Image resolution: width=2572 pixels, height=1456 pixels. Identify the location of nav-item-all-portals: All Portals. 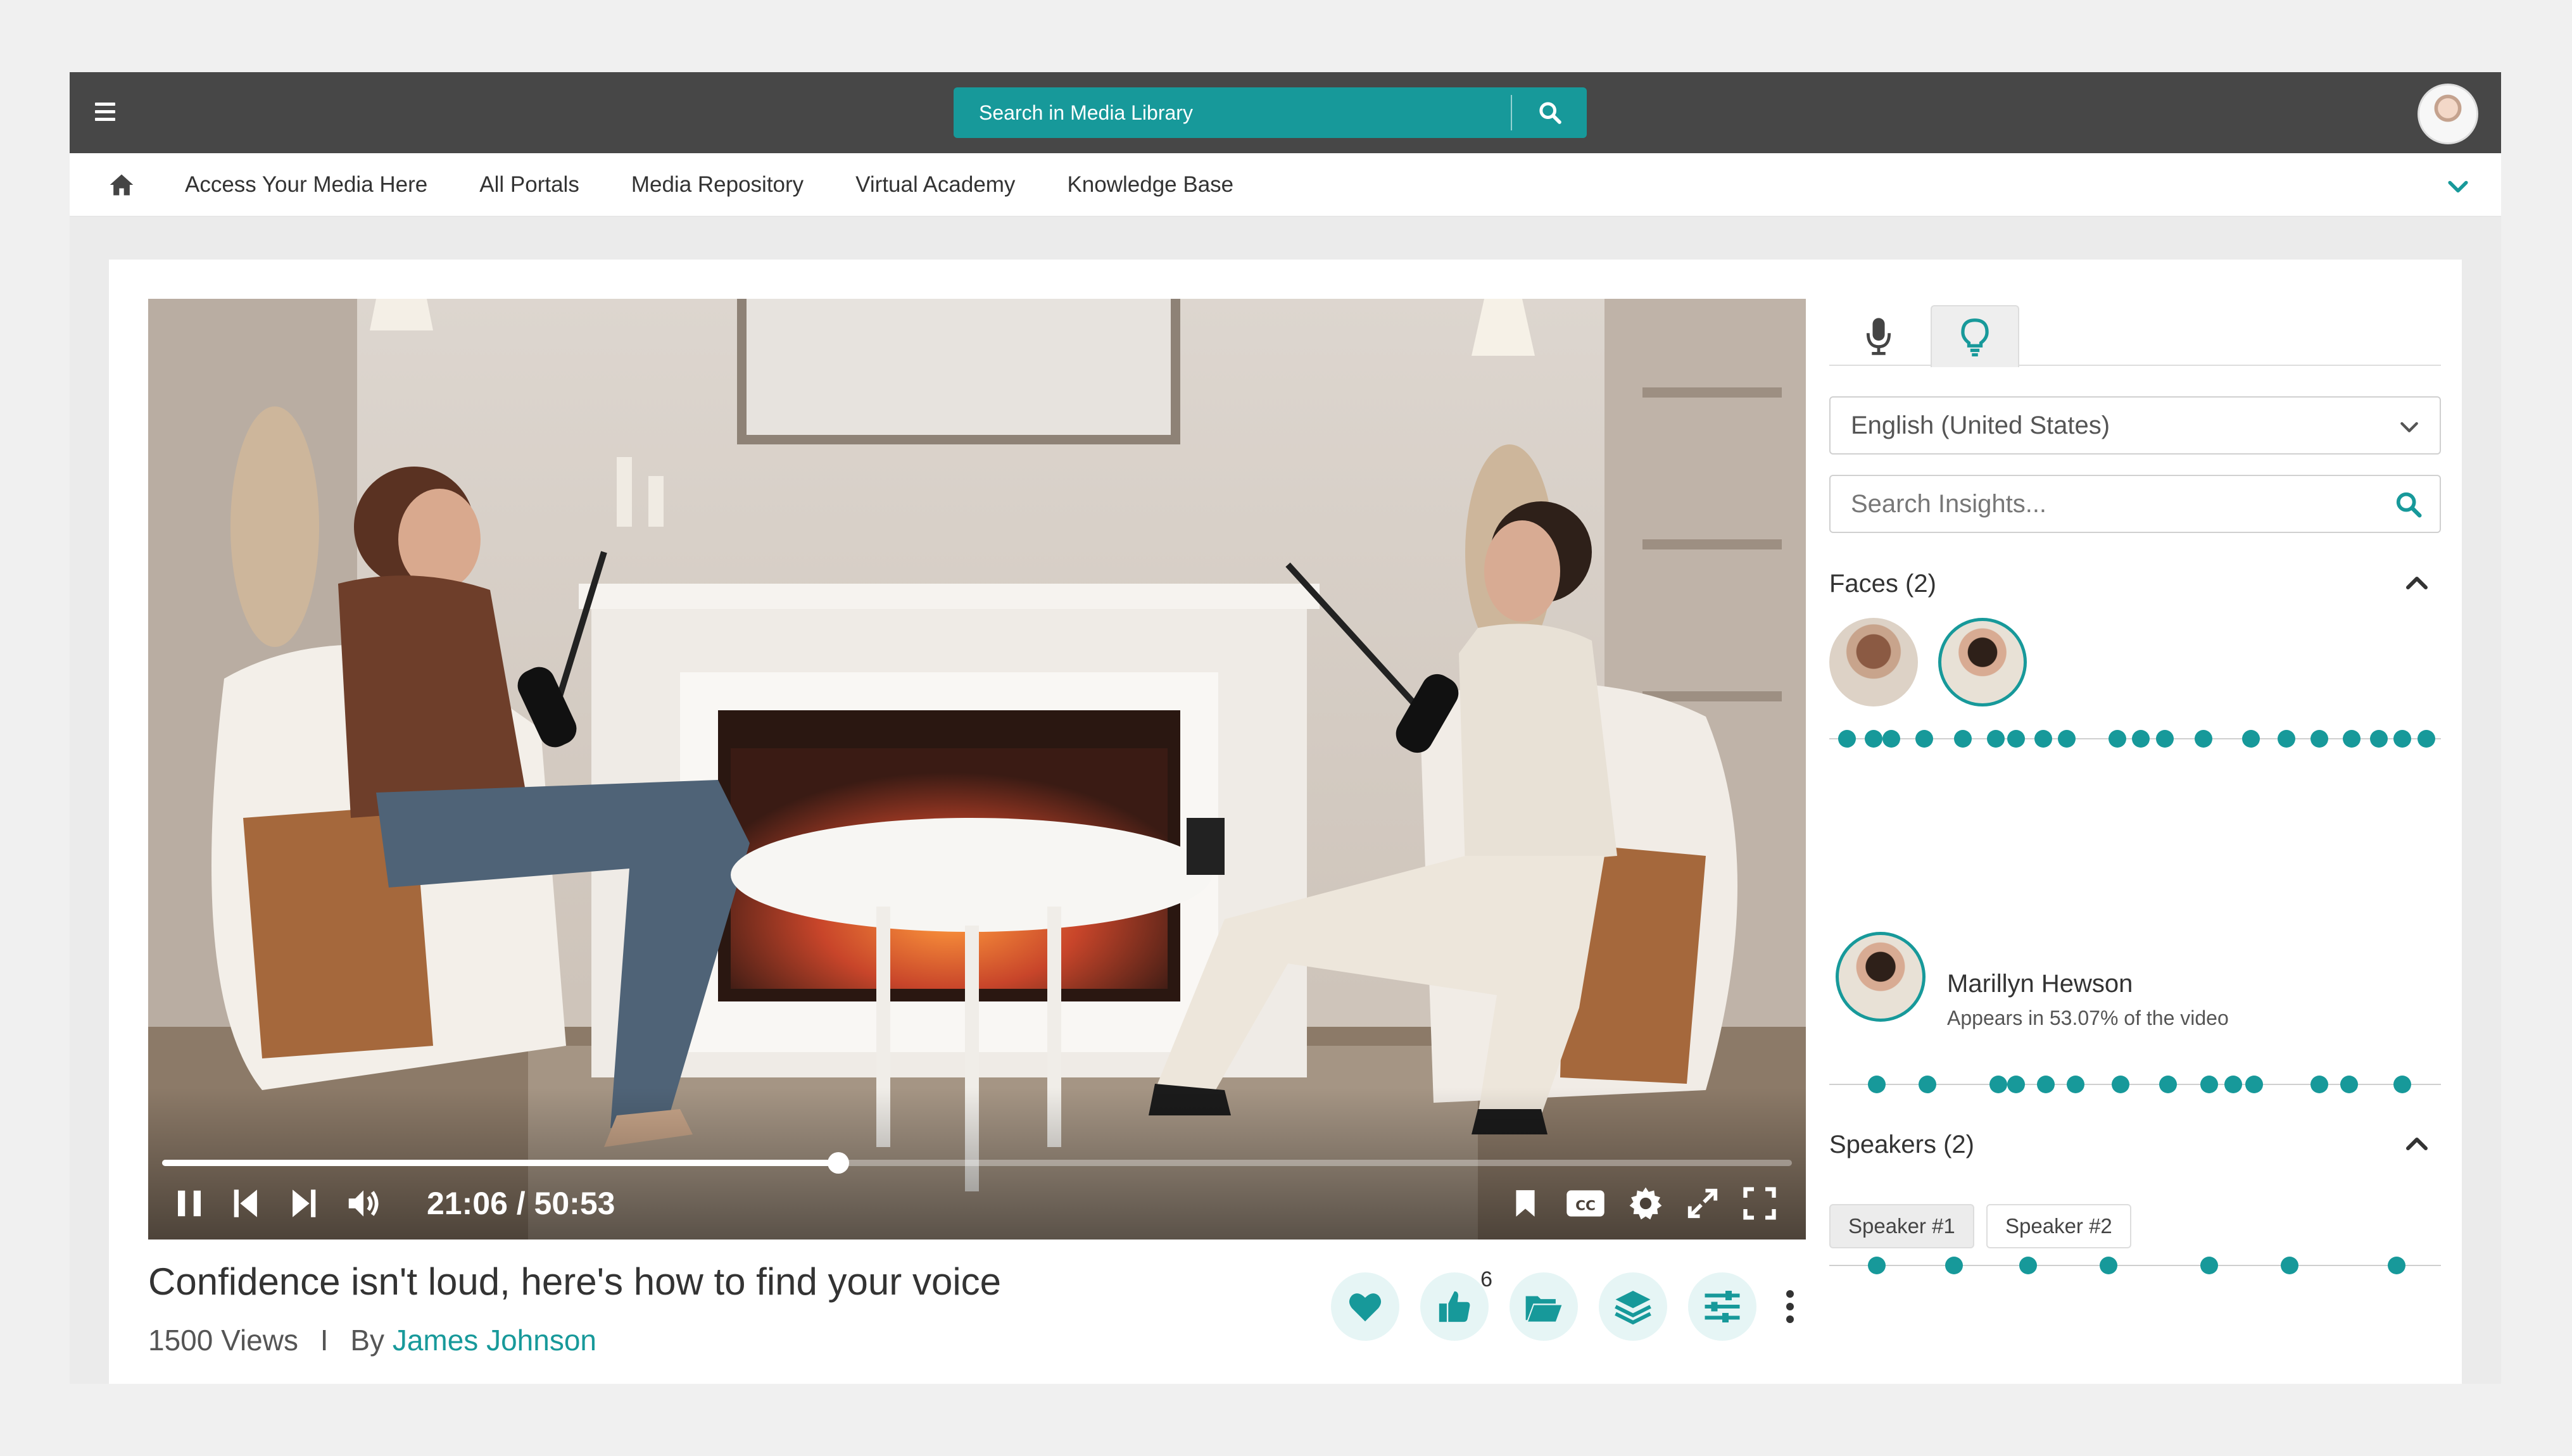
(529, 185).